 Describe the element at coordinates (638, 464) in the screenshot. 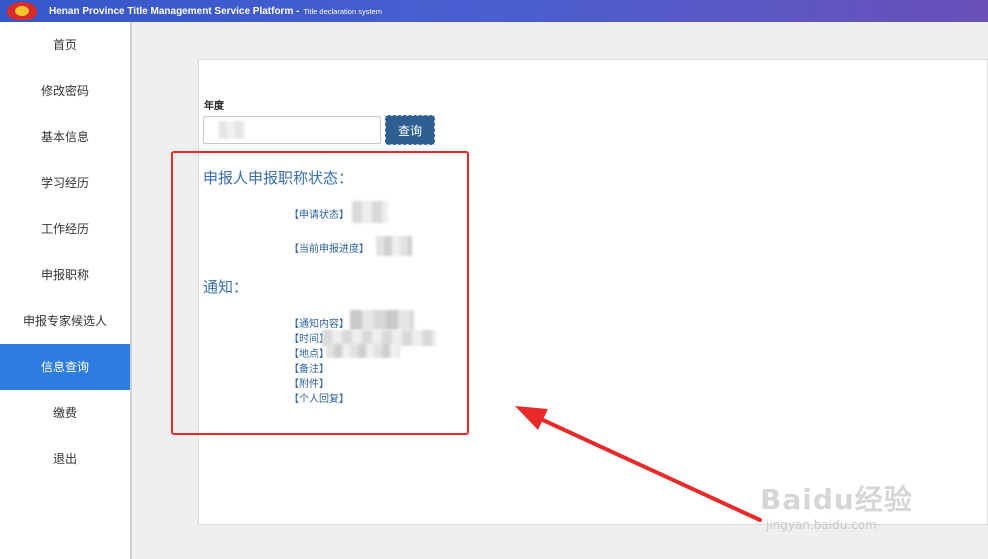

I see `red-arrow-icon` at that location.